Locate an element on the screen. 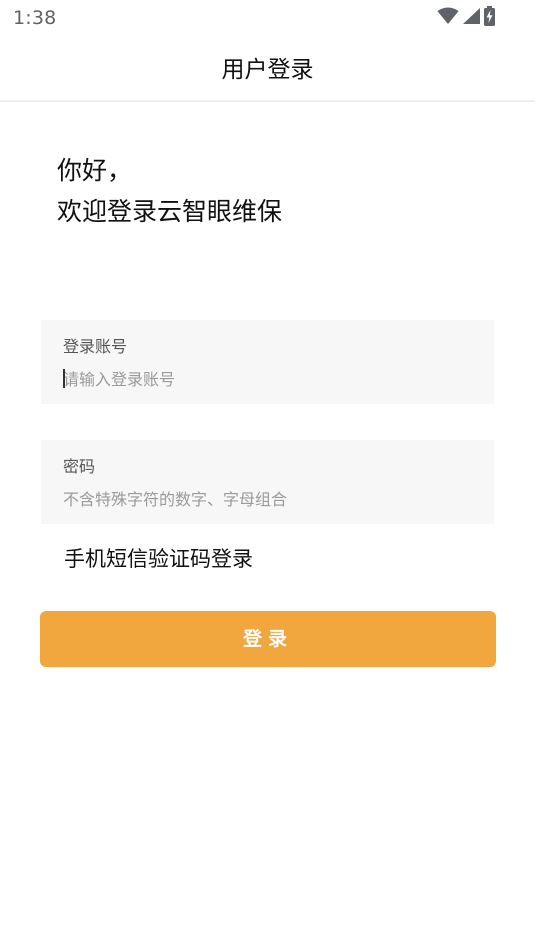  greeting-line-hello: 你好， is located at coordinates (95, 170).